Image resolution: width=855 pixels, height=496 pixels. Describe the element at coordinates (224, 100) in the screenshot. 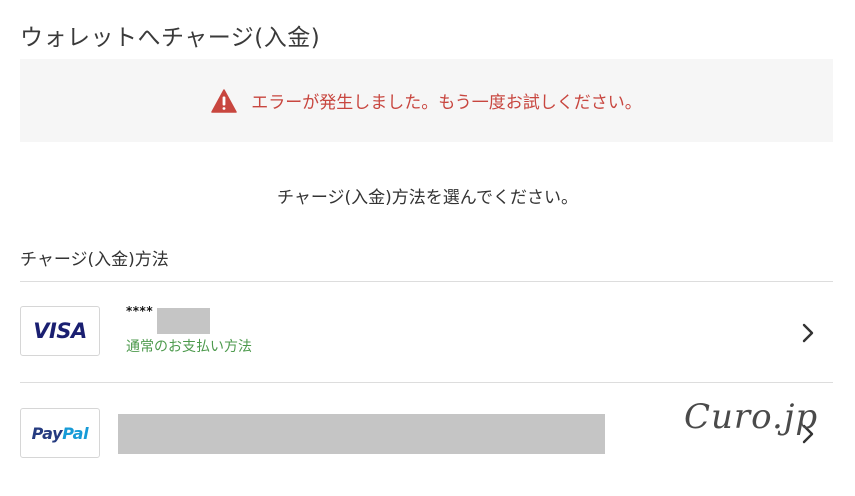

I see `warning-icon` at that location.